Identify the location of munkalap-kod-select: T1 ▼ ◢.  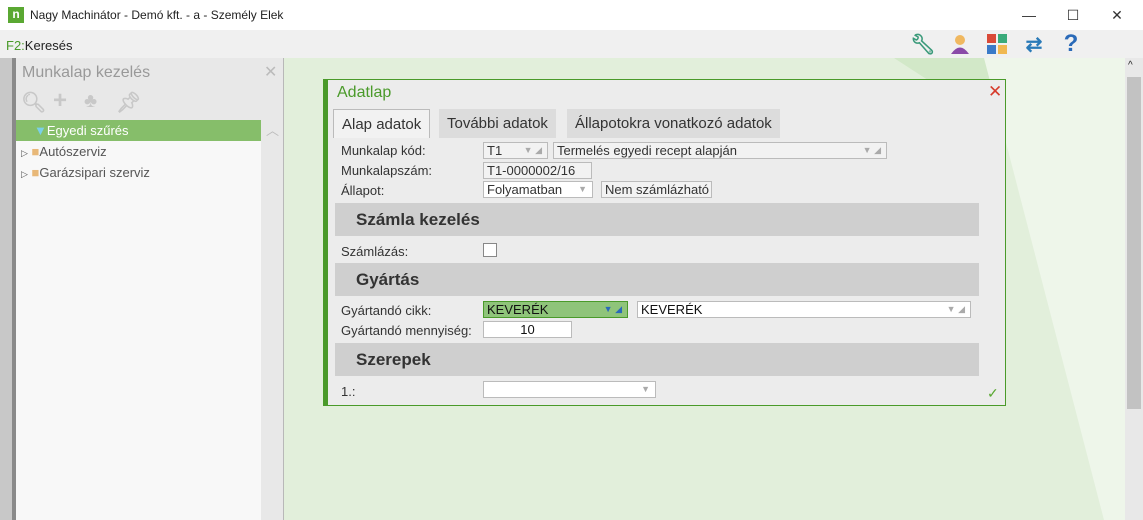
(515, 150).